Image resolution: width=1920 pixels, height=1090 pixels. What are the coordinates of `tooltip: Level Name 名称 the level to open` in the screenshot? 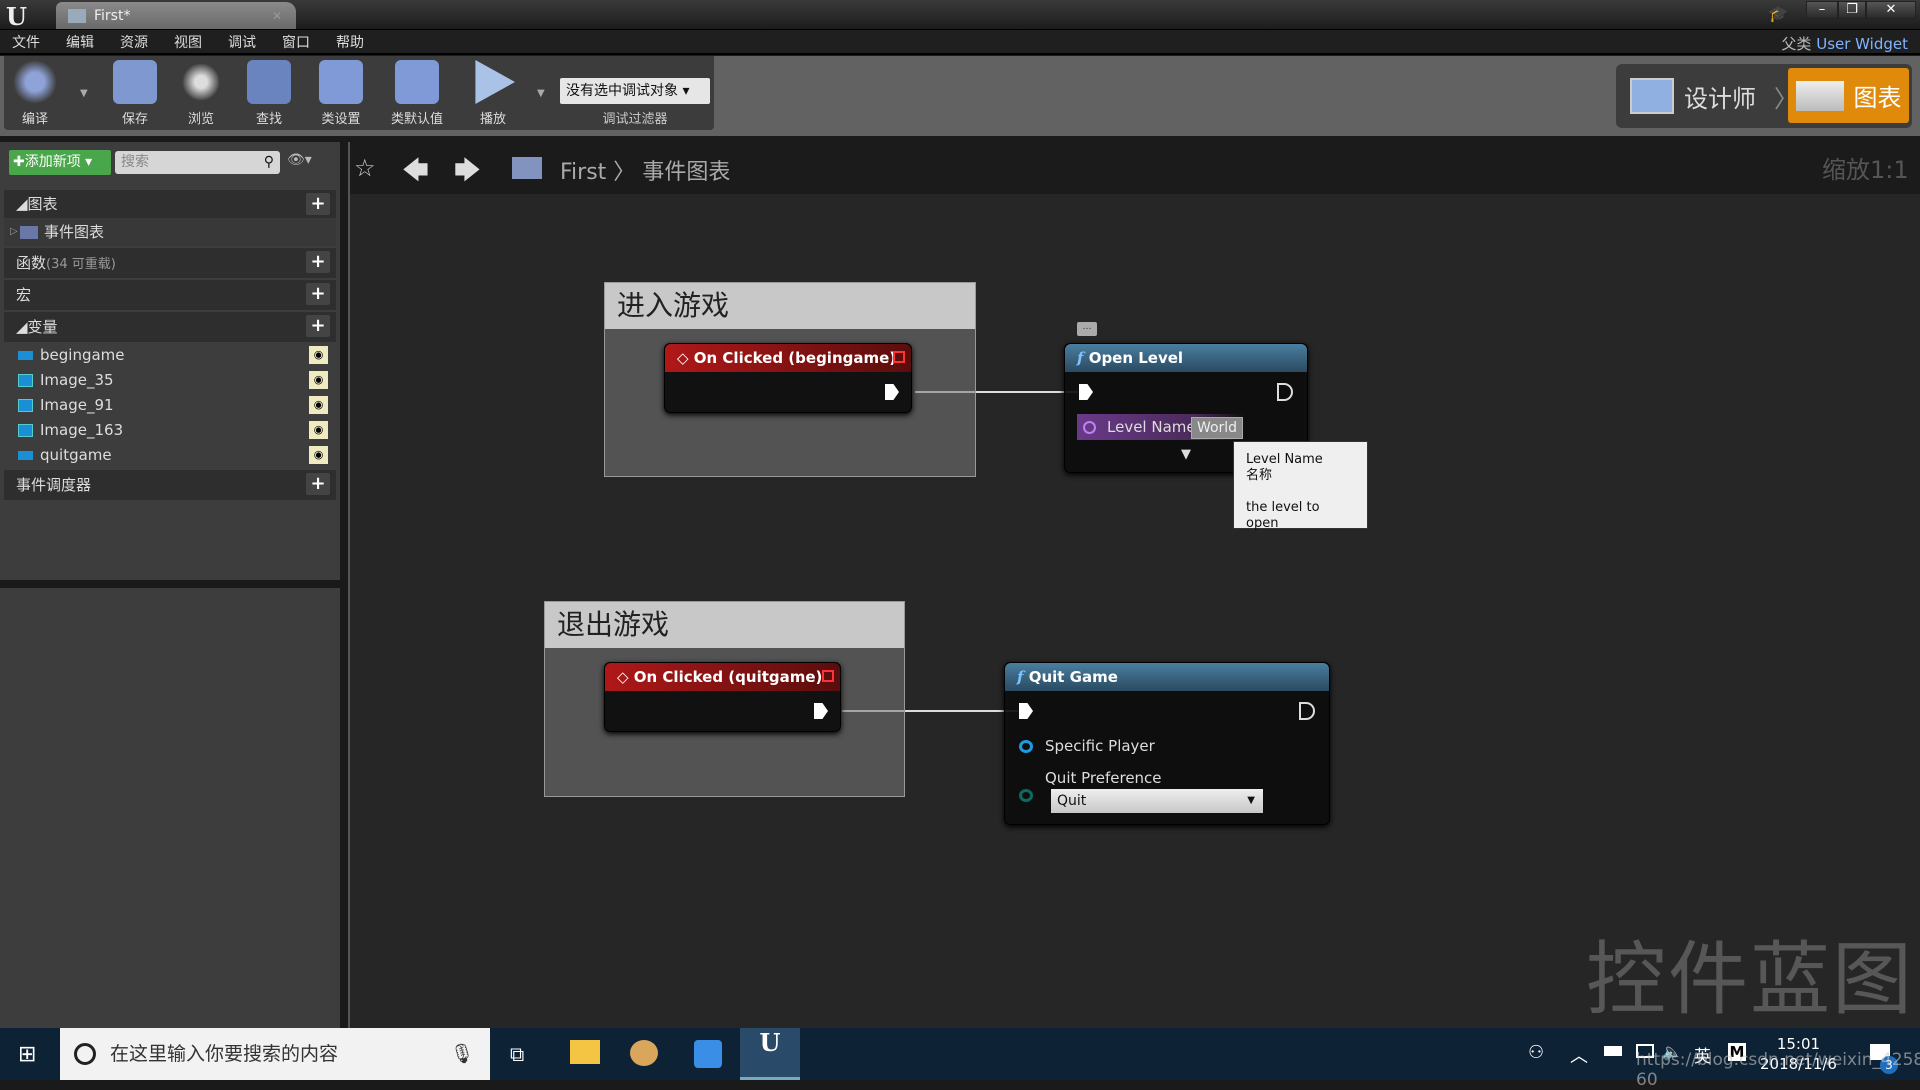 It's located at (1300, 486).